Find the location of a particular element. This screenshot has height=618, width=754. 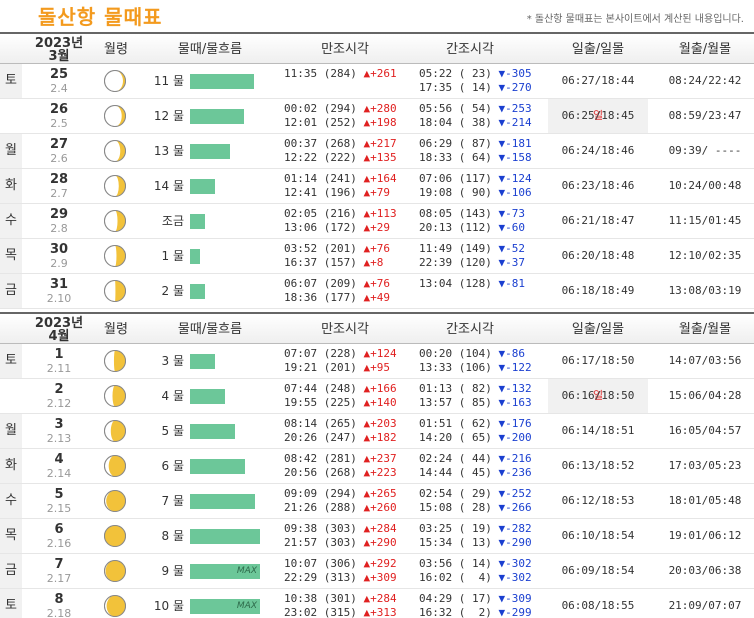

low-time-value: 13:04 is located at coordinates (436, 283).